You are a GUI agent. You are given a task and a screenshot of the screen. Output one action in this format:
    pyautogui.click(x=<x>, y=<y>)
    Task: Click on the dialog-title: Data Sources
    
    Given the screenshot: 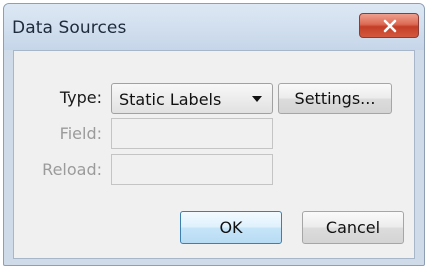 What is the action you would take?
    pyautogui.click(x=69, y=28)
    